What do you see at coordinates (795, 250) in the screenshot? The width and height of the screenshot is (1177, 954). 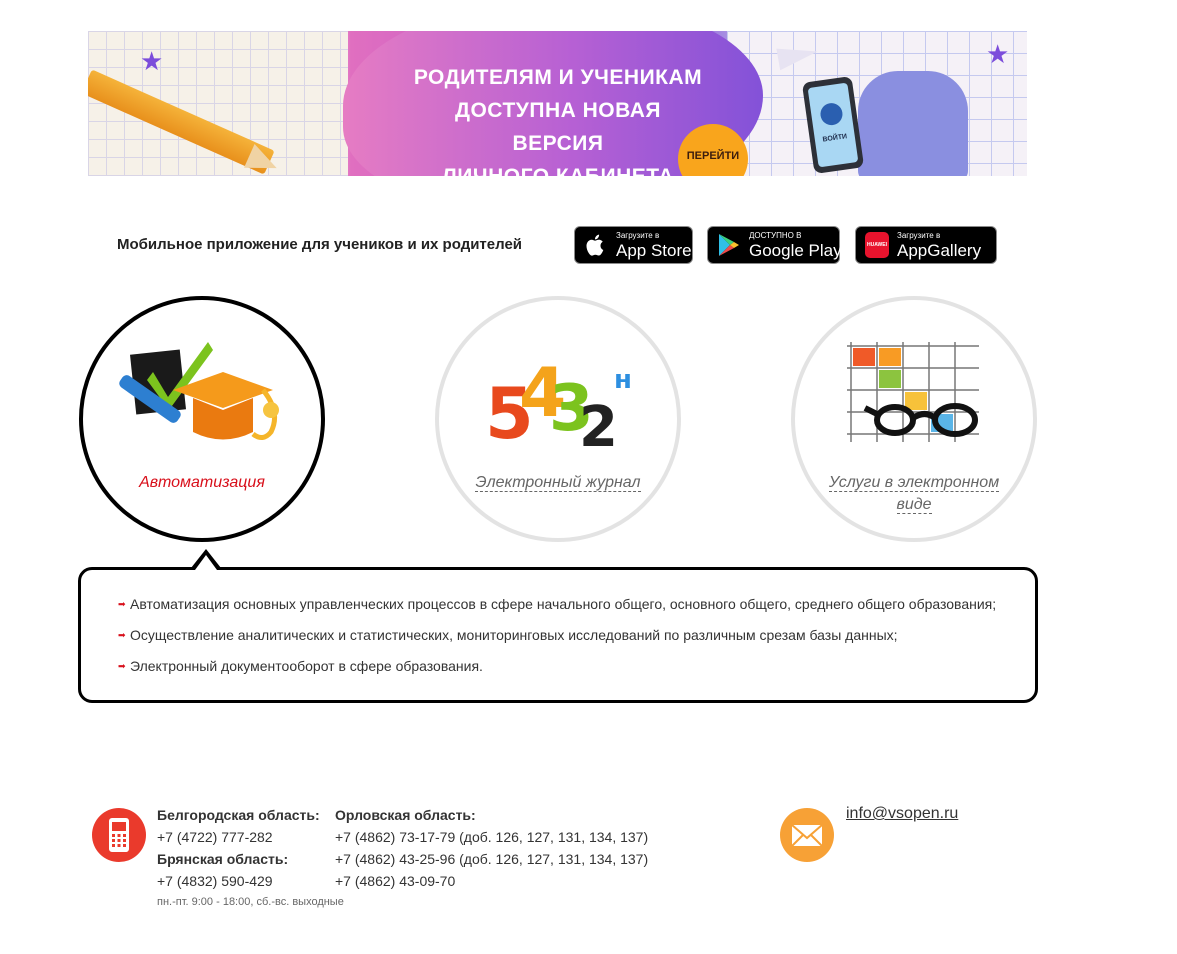 I see `google-play-big-text: Google Play` at bounding box center [795, 250].